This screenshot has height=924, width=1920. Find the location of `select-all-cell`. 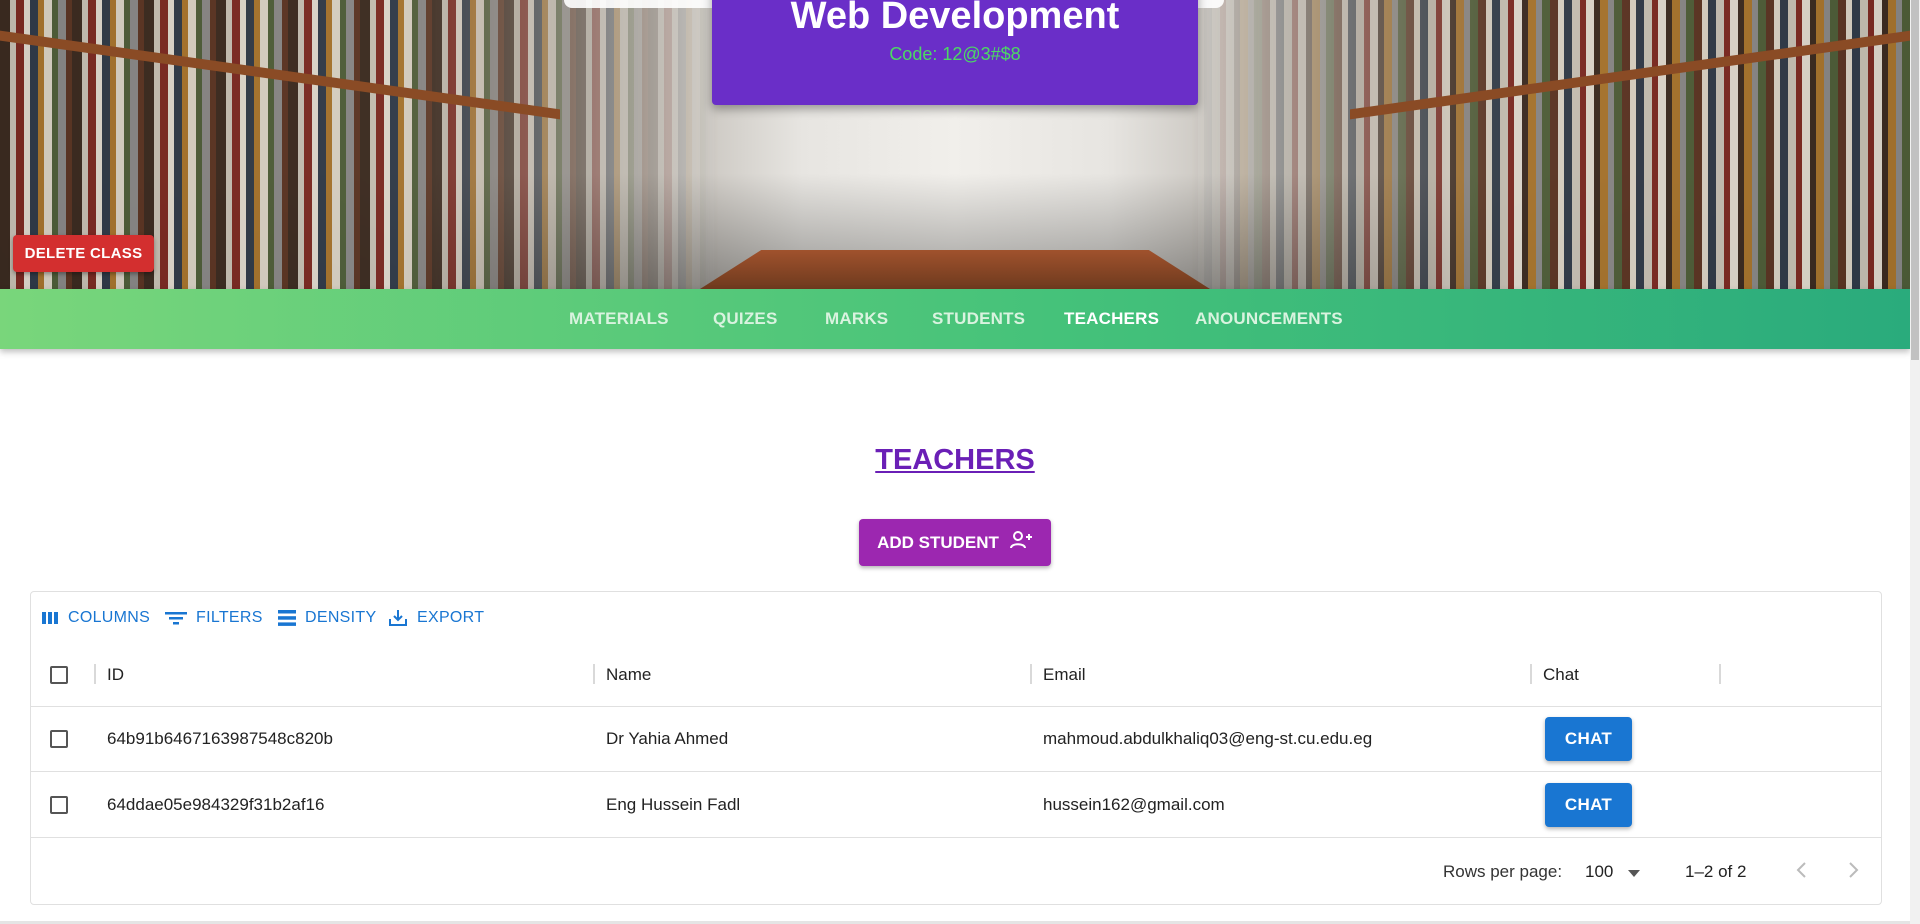

select-all-cell is located at coordinates (59, 675).